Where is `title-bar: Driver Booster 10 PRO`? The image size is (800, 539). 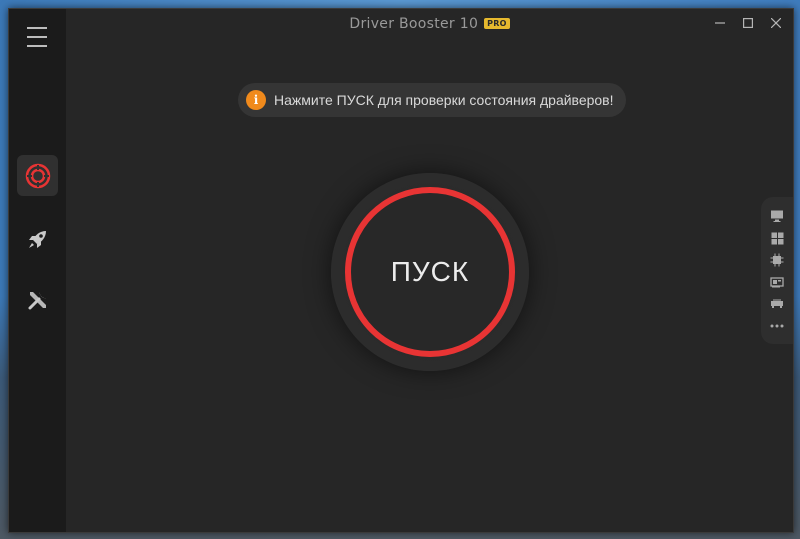
title-bar: Driver Booster 10 PRO is located at coordinates (429, 24).